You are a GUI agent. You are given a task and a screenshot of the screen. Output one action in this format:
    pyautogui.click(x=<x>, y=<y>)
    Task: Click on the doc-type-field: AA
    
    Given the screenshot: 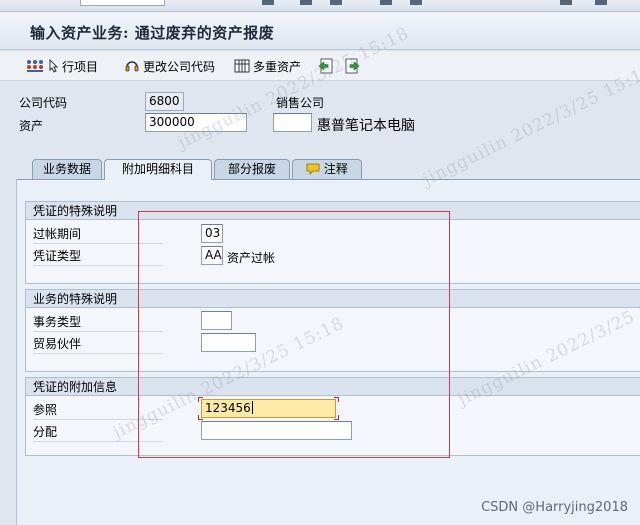 What is the action you would take?
    pyautogui.click(x=212, y=255)
    